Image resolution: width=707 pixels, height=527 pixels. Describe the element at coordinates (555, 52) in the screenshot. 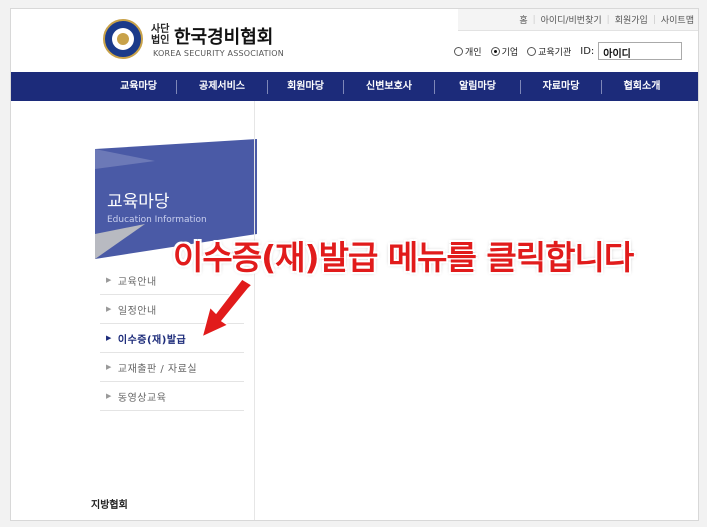

I see `radio-label: 교육기관` at that location.